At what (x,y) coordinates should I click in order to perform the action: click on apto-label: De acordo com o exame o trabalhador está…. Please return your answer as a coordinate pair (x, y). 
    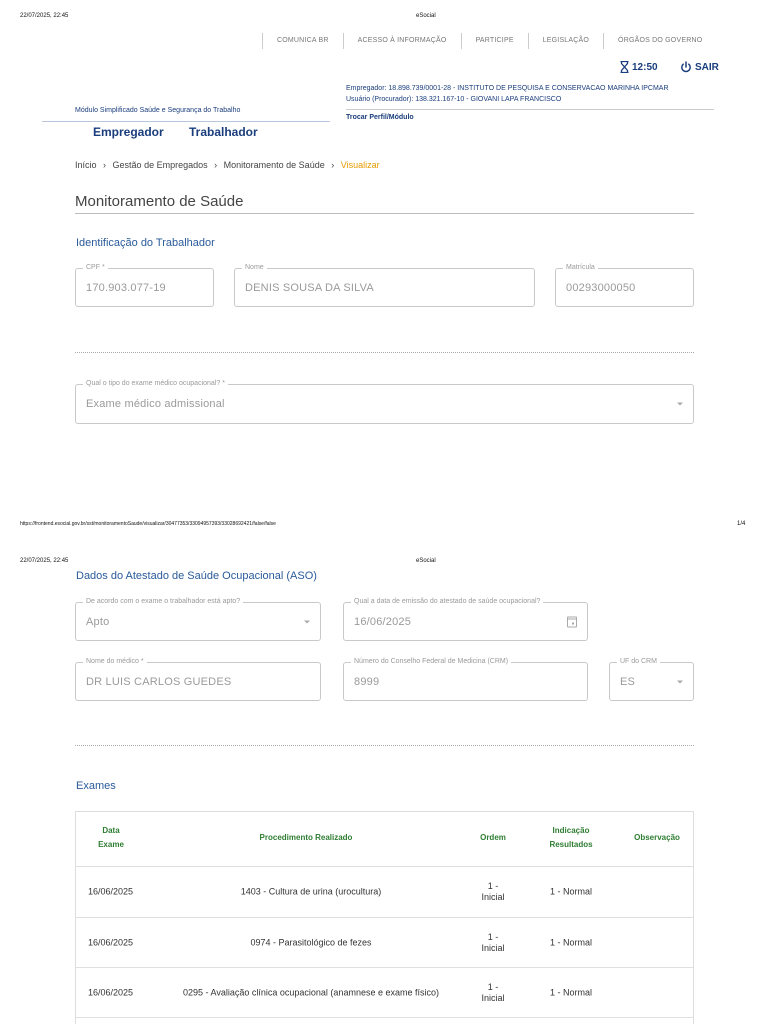
    Looking at the image, I should click on (163, 601).